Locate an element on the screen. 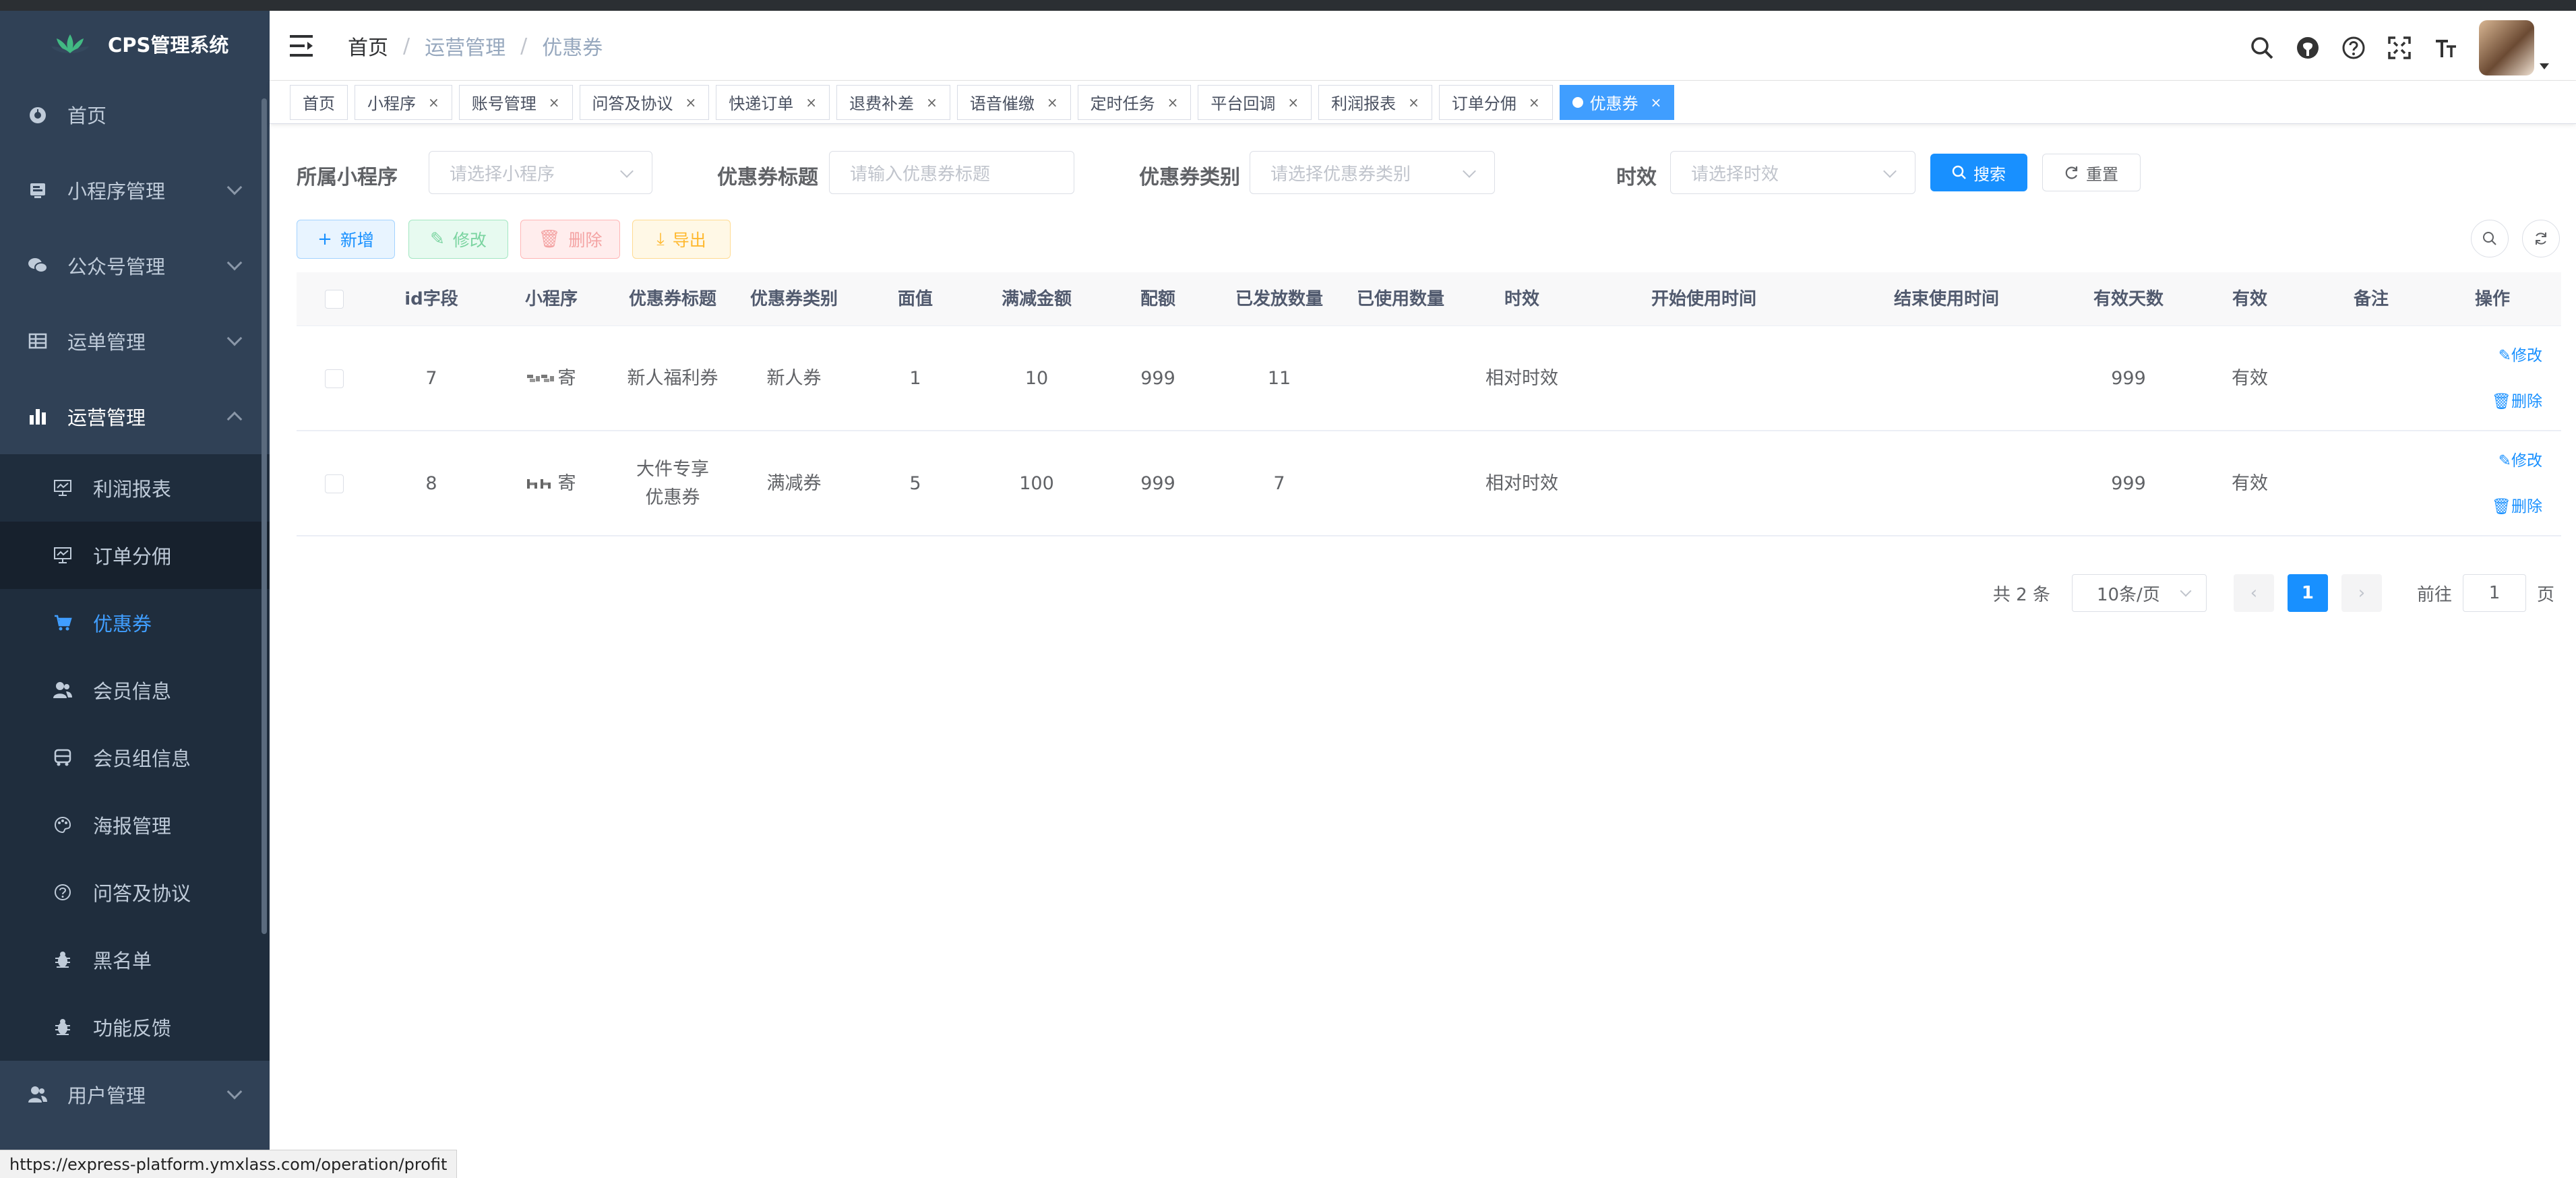  tag-view-item: 利润报表 × is located at coordinates (1375, 102).